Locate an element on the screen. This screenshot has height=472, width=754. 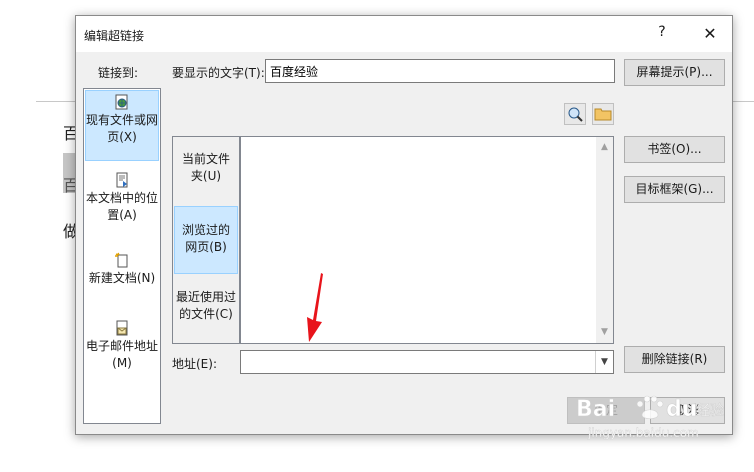
link-to-item-label: 新建文档(N) is located at coordinates (122, 278).